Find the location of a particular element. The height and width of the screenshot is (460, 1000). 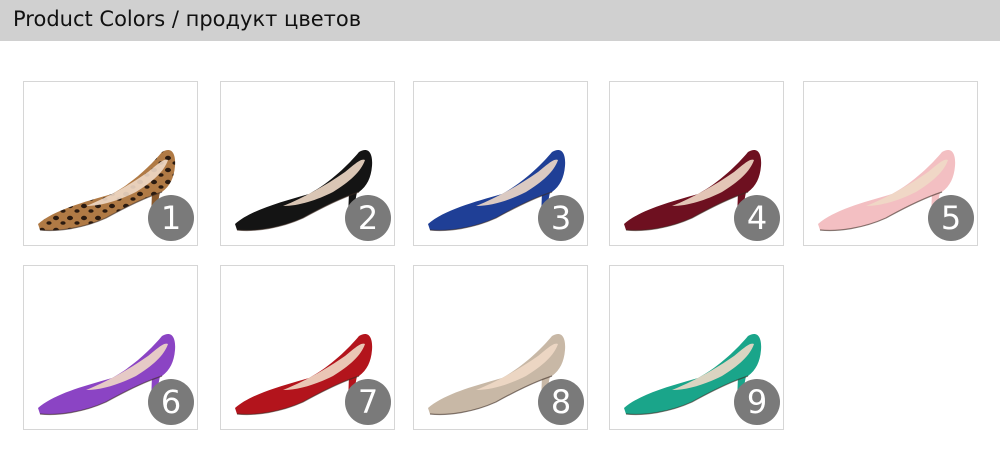

color-option-8: 8 is located at coordinates (500, 347).